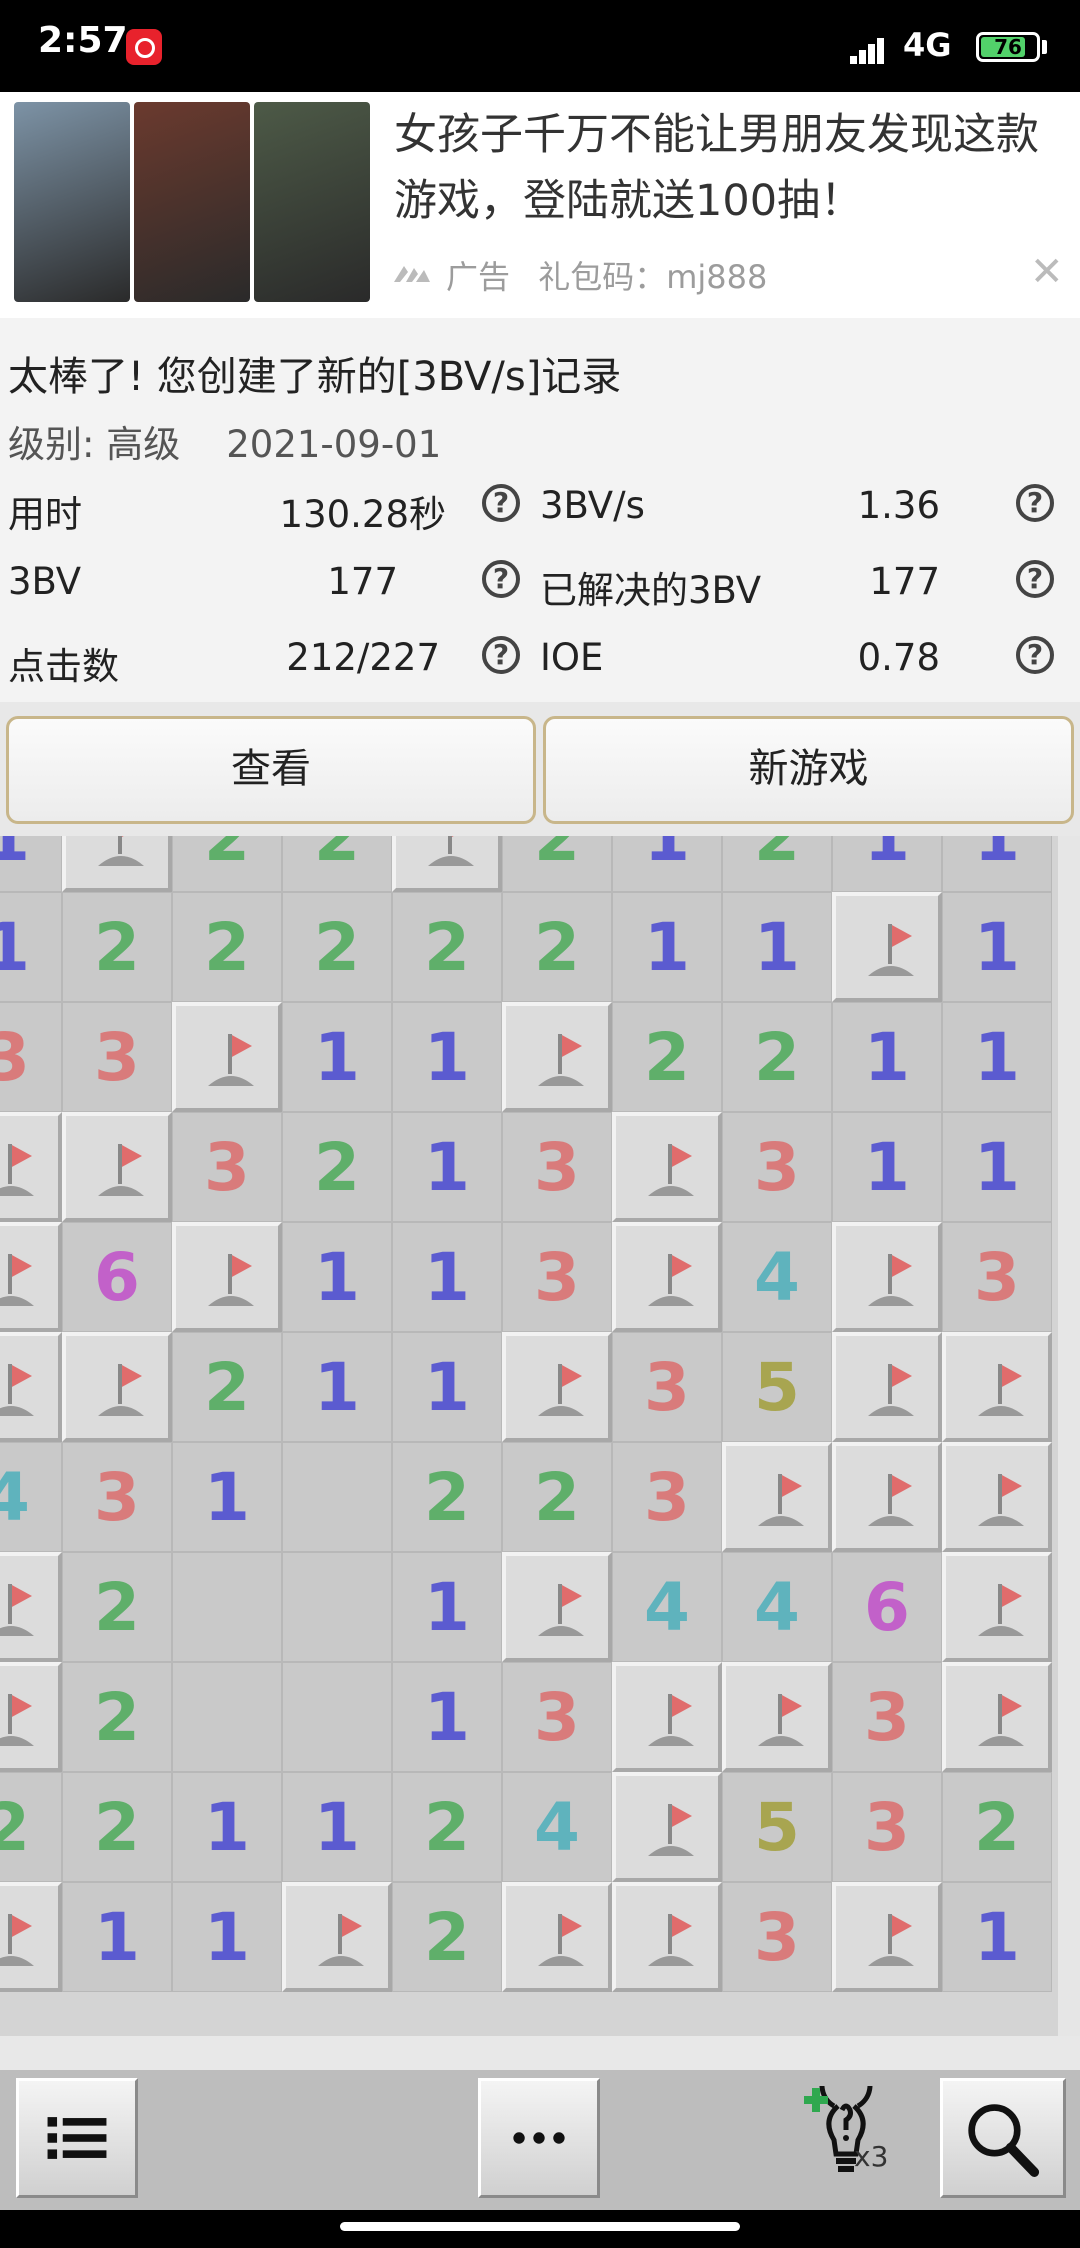 The image size is (1080, 2248). I want to click on list-button, so click(77, 2138).